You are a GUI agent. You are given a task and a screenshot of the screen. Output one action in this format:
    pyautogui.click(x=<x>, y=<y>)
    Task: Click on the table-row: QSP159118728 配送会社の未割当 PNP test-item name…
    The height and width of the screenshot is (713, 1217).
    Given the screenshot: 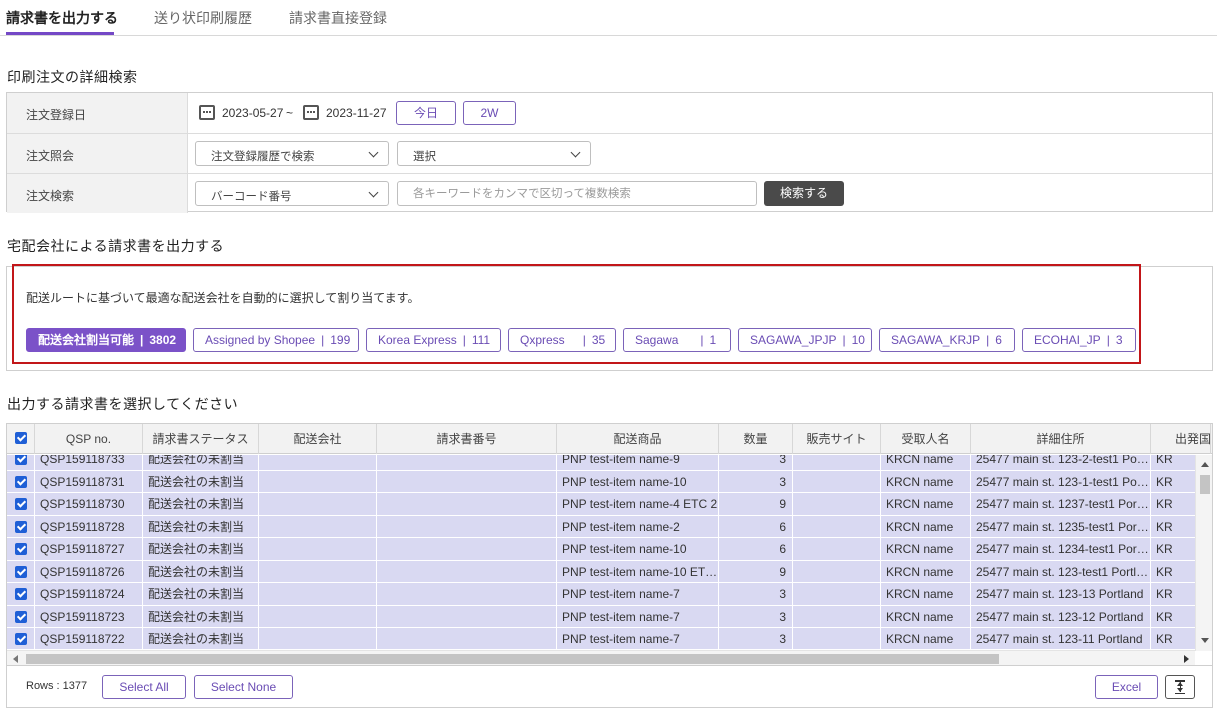 What is the action you would take?
    pyautogui.click(x=602, y=526)
    